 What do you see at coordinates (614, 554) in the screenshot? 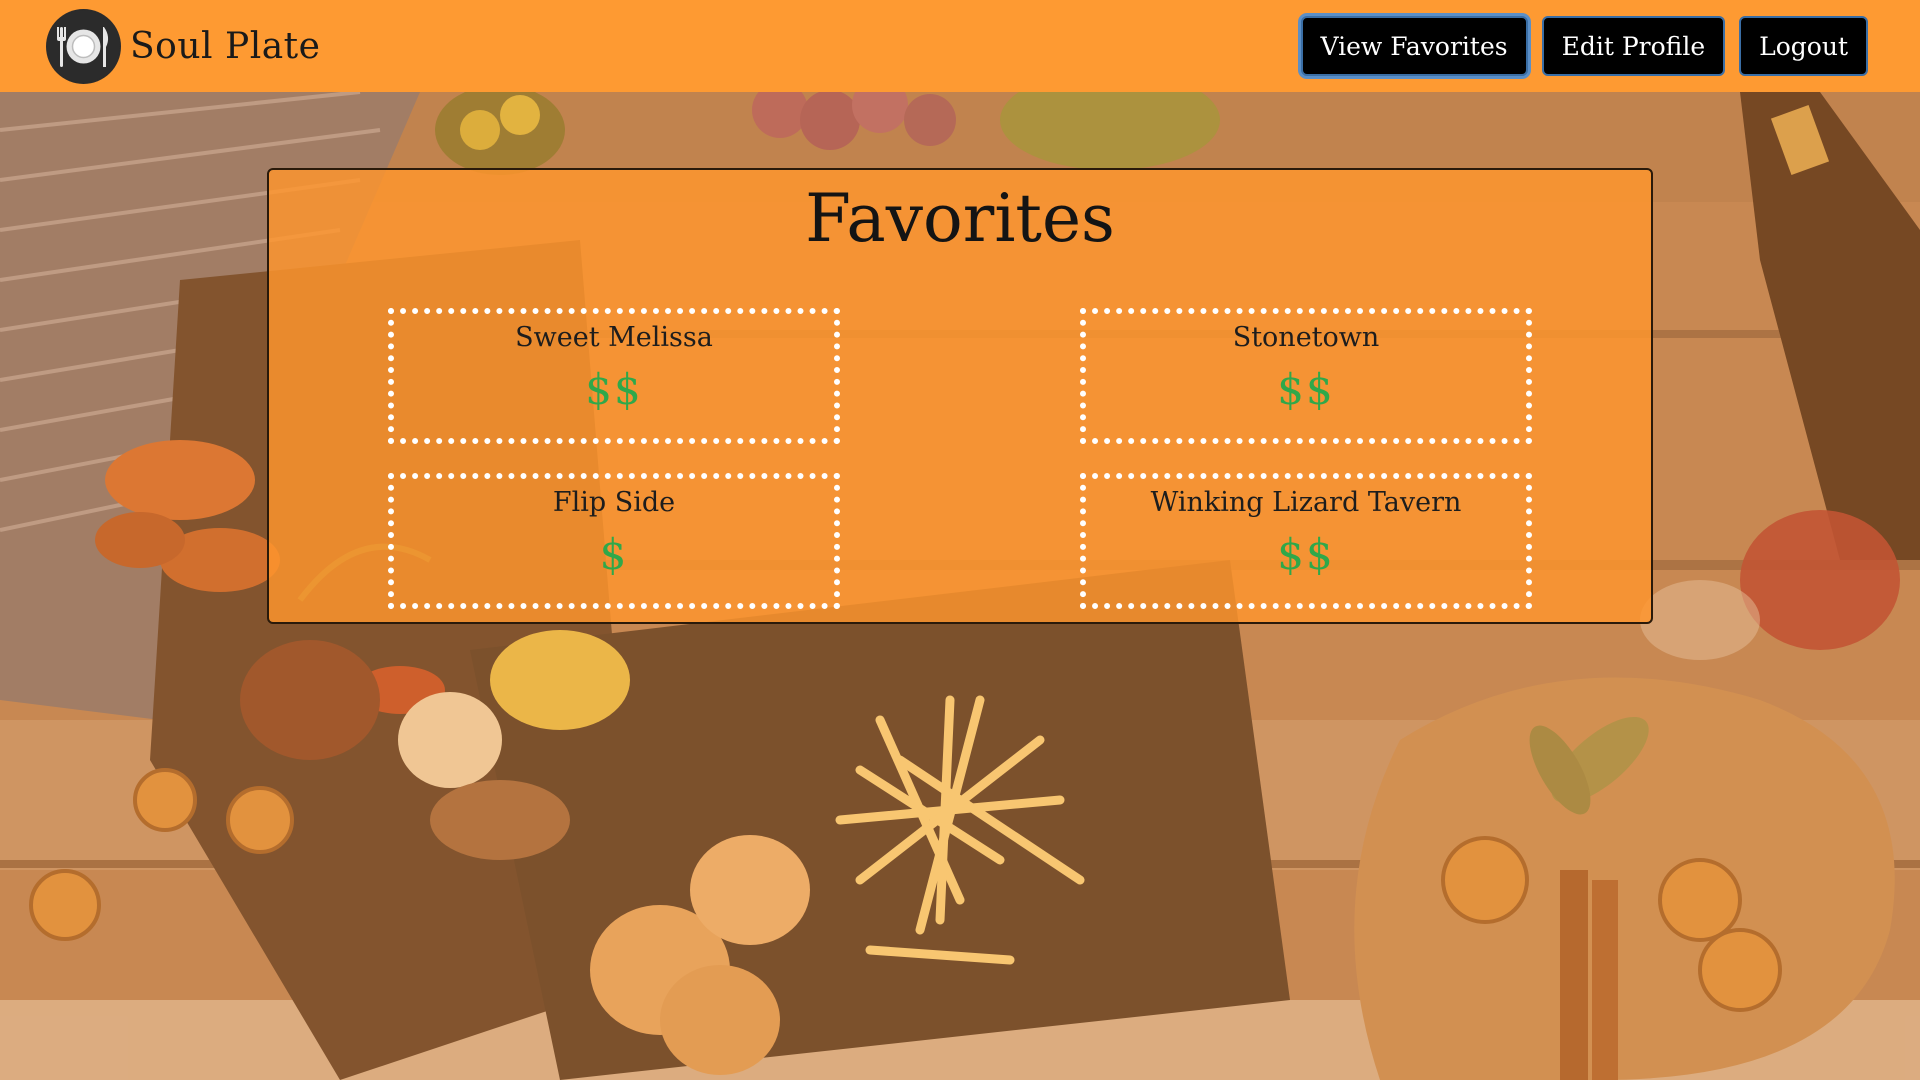
I see `price-level: $` at bounding box center [614, 554].